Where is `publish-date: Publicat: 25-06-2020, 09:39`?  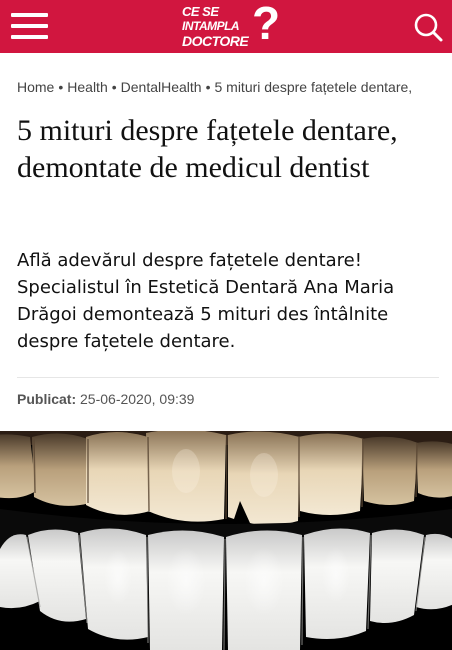
publish-date: Publicat: 25-06-2020, 09:39 is located at coordinates (105, 399).